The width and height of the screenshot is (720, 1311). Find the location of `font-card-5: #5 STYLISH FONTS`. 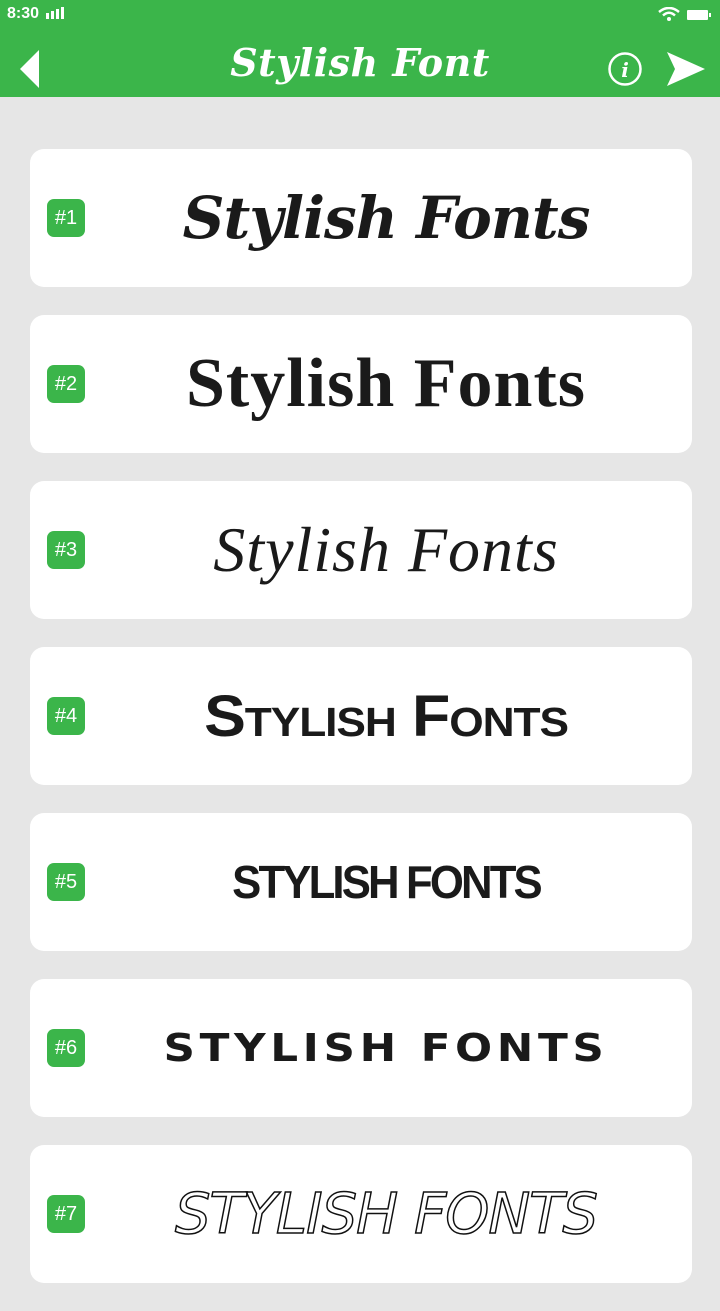

font-card-5: #5 STYLISH FONTS is located at coordinates (361, 882).